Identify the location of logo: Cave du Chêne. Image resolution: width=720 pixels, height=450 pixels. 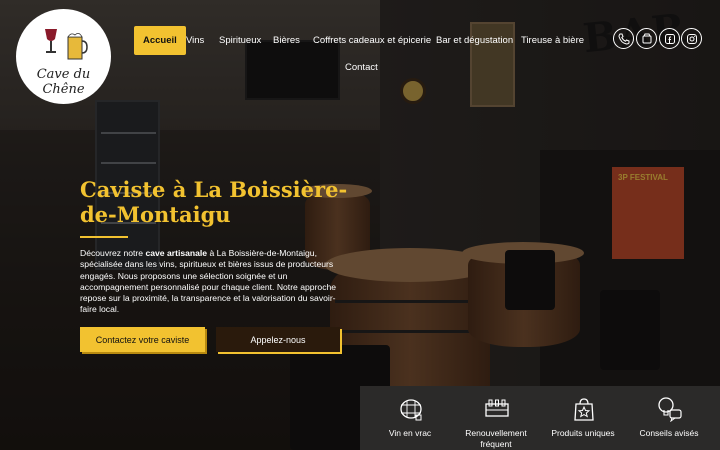
(63, 56).